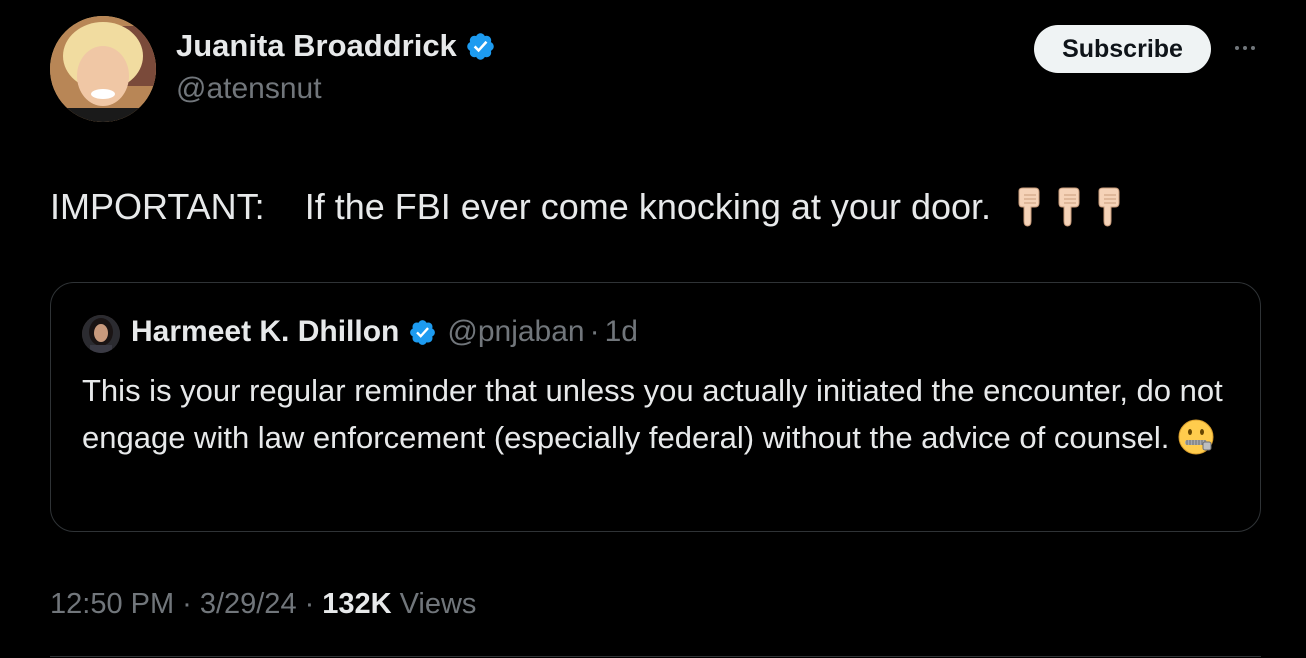 This screenshot has width=1306, height=658. I want to click on quoted-author-name: Harmeet K. Dhillon, so click(265, 332).